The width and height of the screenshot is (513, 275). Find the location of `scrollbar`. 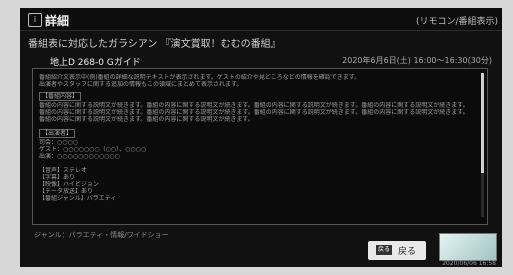

scrollbar is located at coordinates (482, 145).